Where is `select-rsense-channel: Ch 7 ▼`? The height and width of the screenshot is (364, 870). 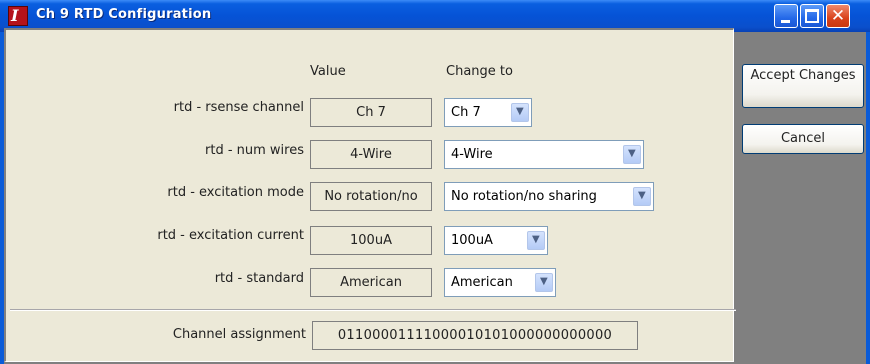
select-rsense-channel: Ch 7 ▼ is located at coordinates (488, 112).